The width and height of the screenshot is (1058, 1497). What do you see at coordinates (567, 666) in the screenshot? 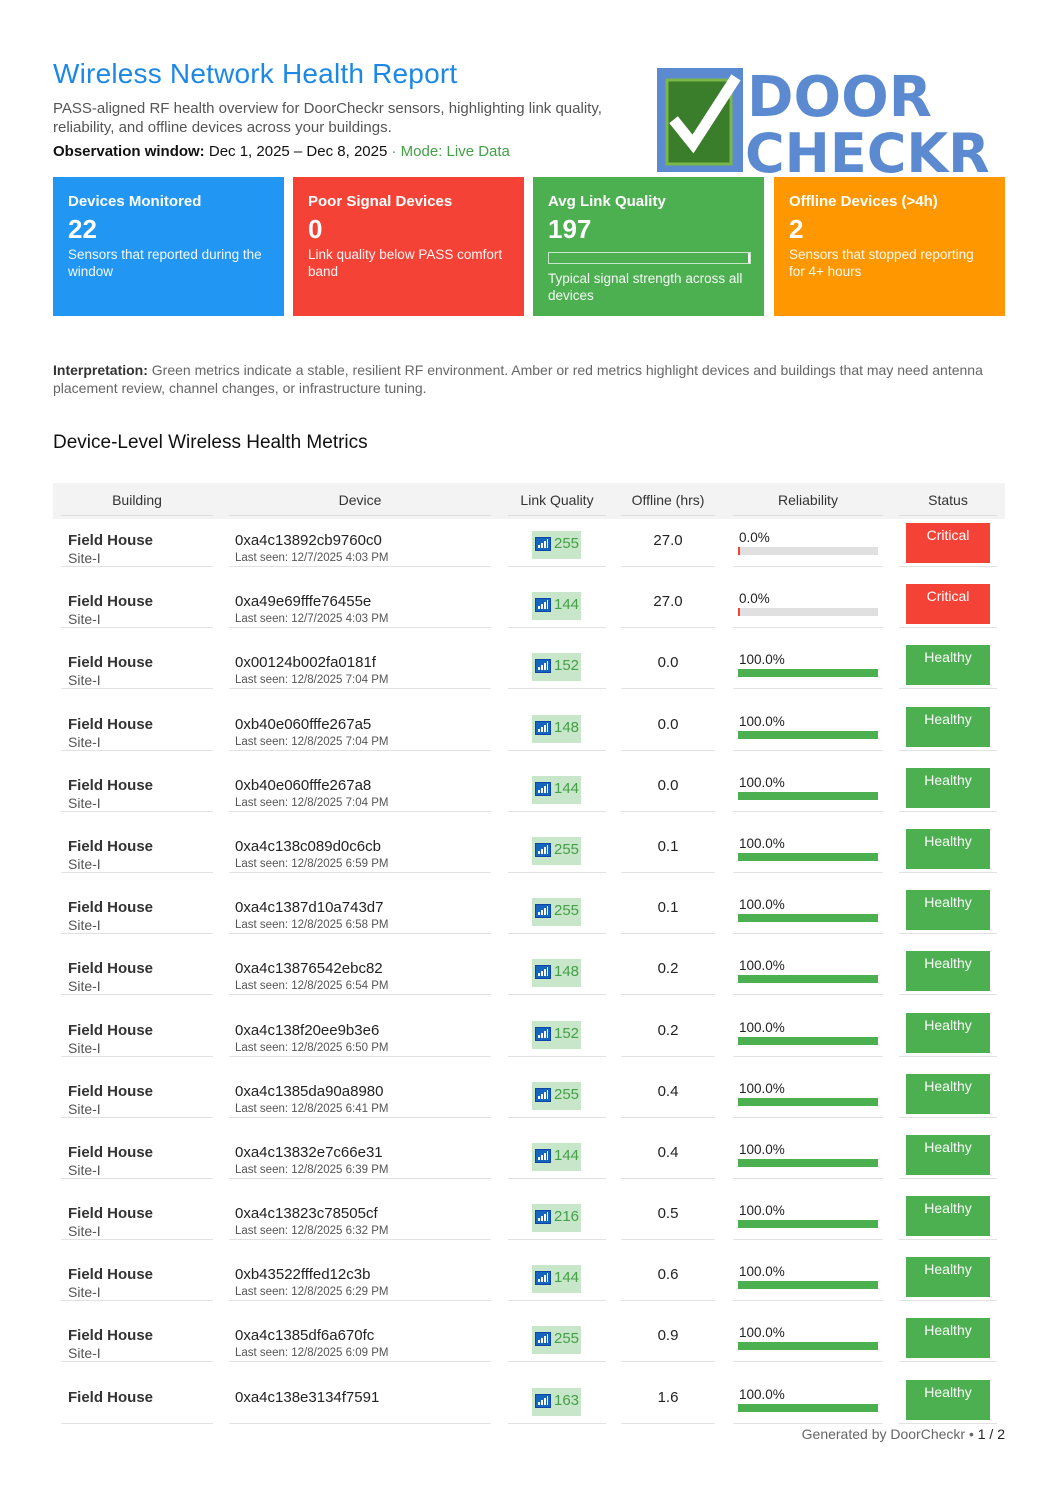
I see `link-quality-value: 152` at bounding box center [567, 666].